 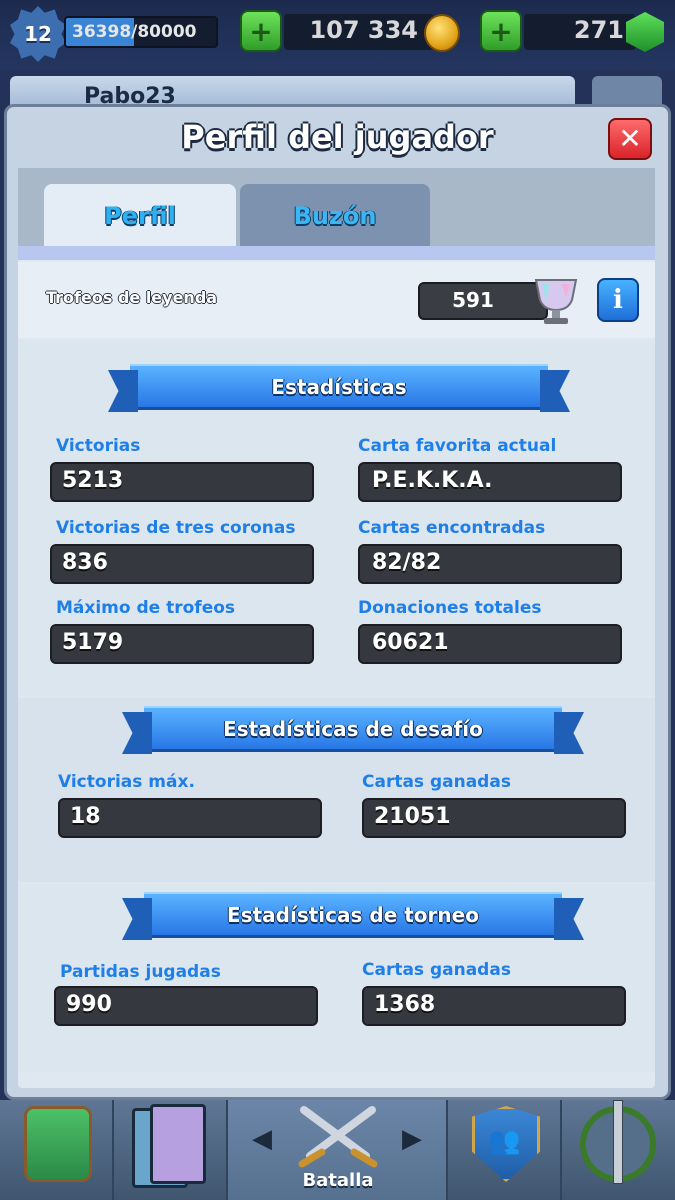 What do you see at coordinates (450, 608) in the screenshot?
I see `stat-label: Donaciones totales` at bounding box center [450, 608].